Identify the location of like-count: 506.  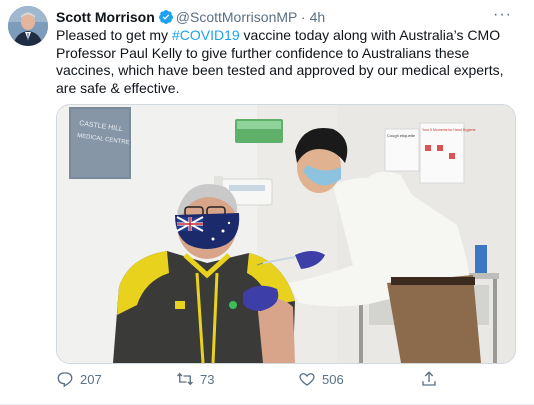
(333, 379).